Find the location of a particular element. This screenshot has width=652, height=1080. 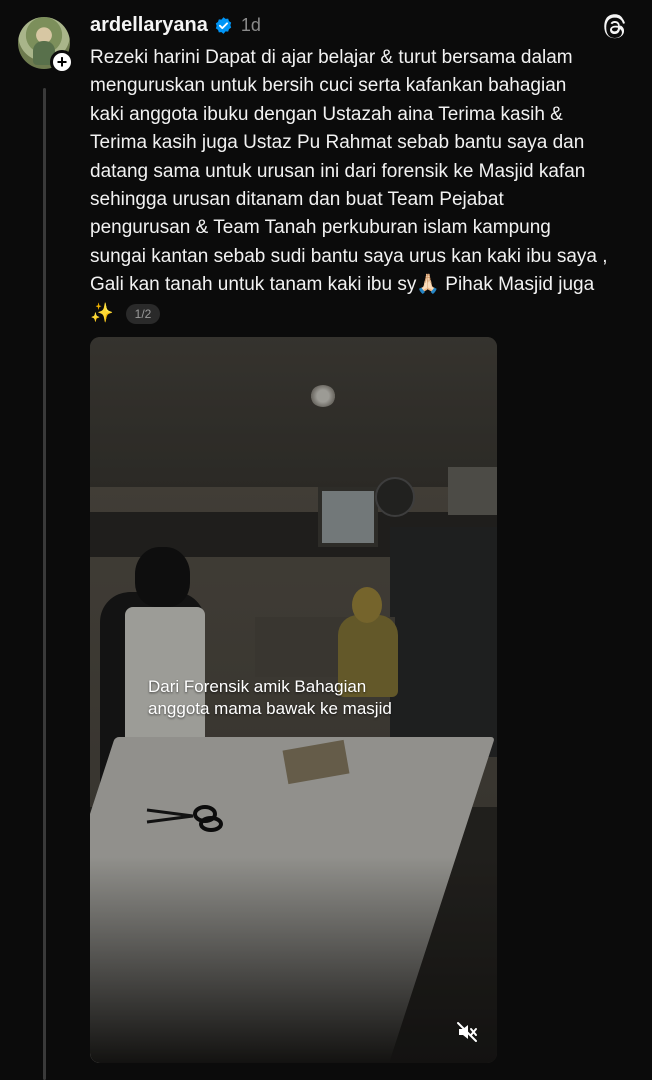

username: ardellaryana is located at coordinates (149, 25).